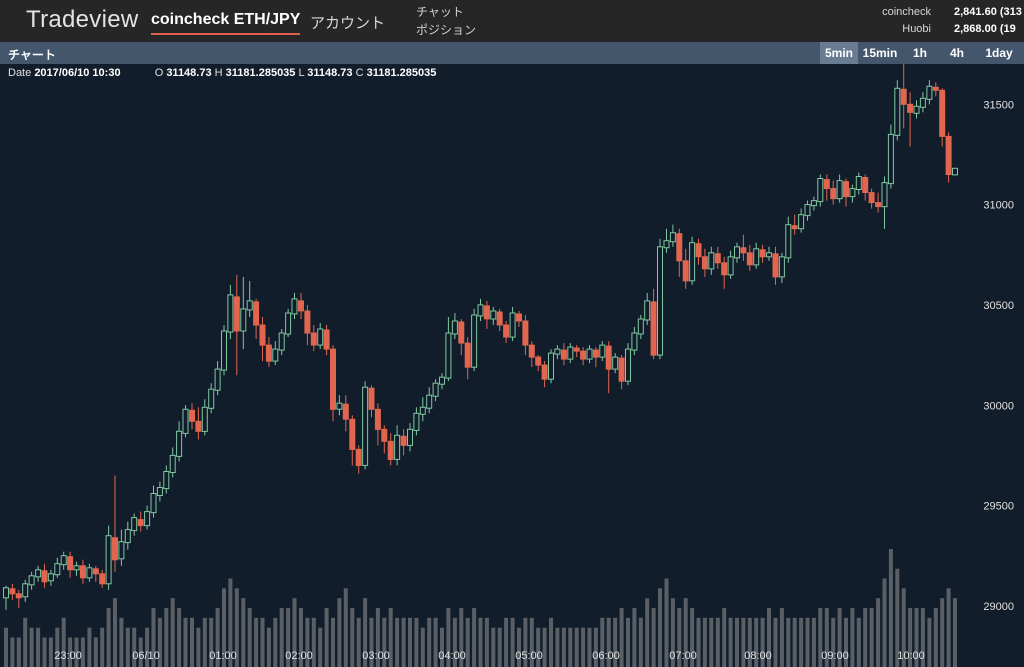  What do you see at coordinates (82, 20) in the screenshot?
I see `app-logo: Tradeview` at bounding box center [82, 20].